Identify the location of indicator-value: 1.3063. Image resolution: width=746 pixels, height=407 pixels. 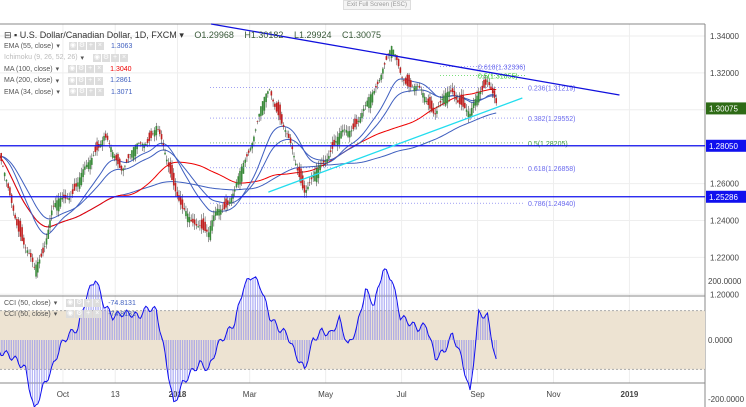
(121, 46).